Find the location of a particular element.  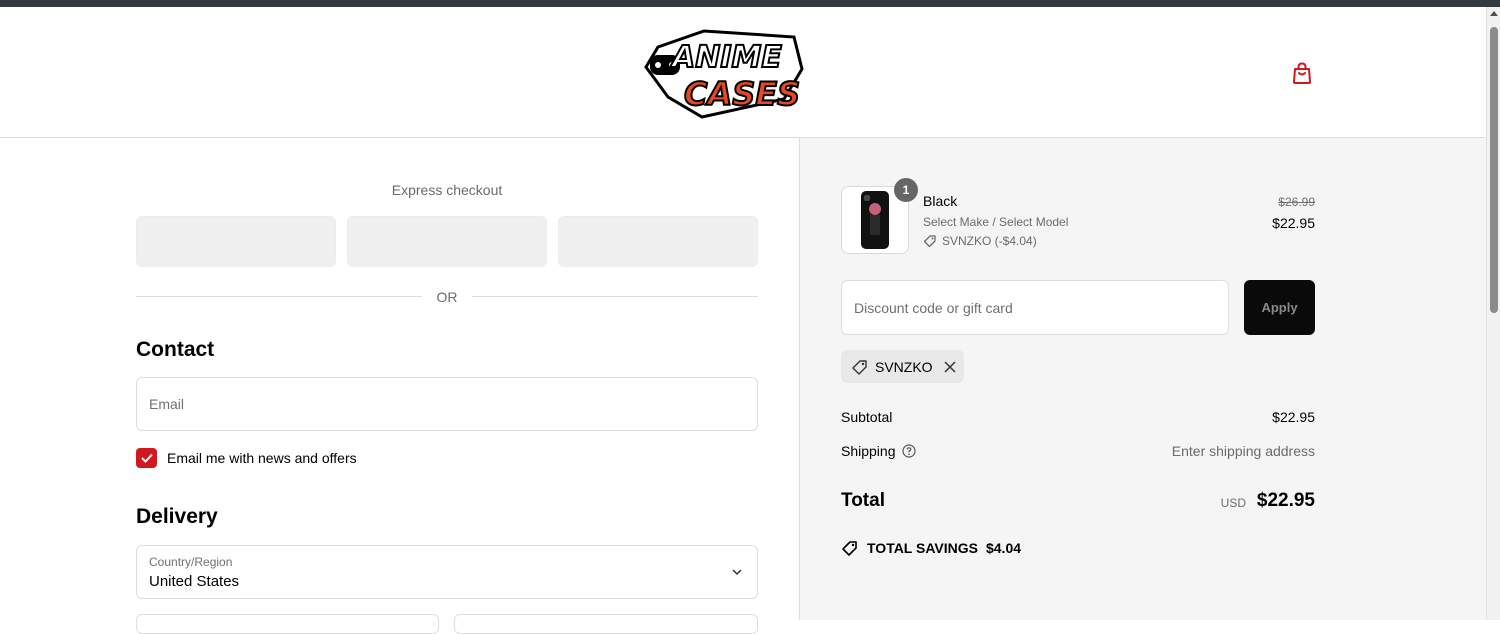

applied-discount-chip: SVNZKO is located at coordinates (902, 366).